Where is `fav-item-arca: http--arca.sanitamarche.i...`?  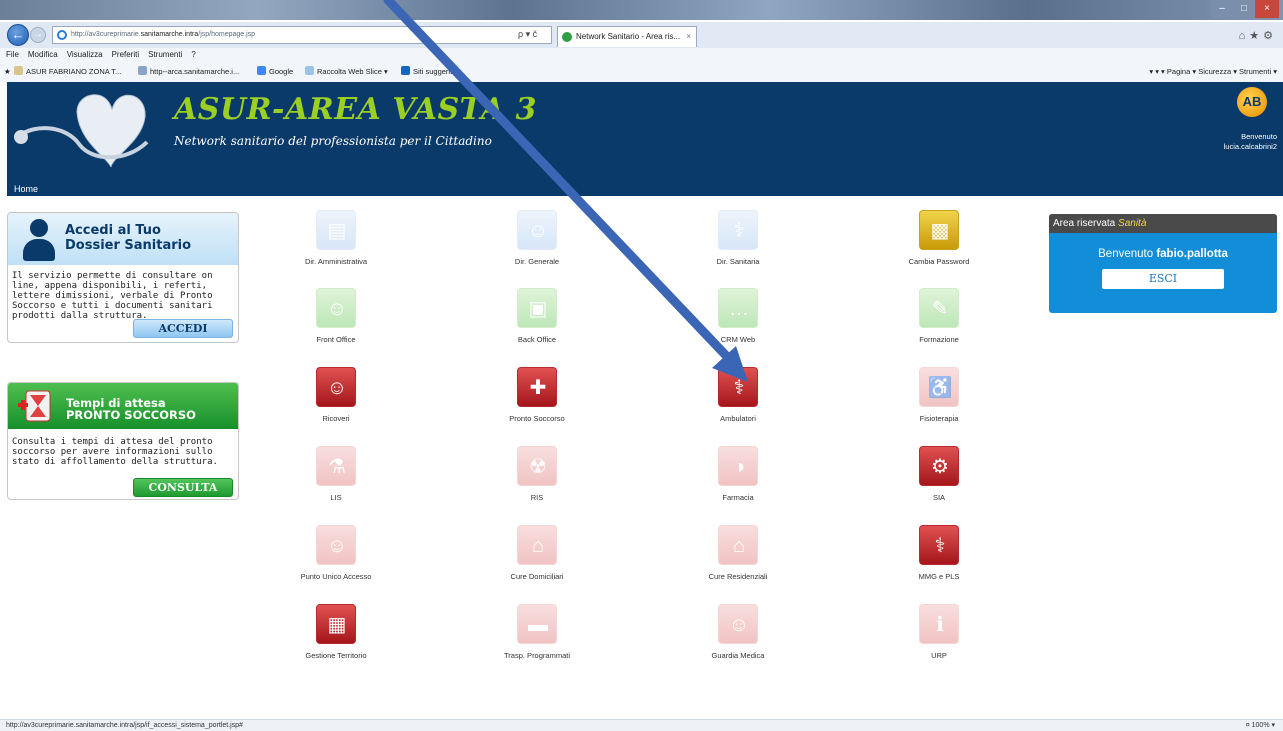
fav-item-arca: http--arca.sanitamarche.i... is located at coordinates (188, 72).